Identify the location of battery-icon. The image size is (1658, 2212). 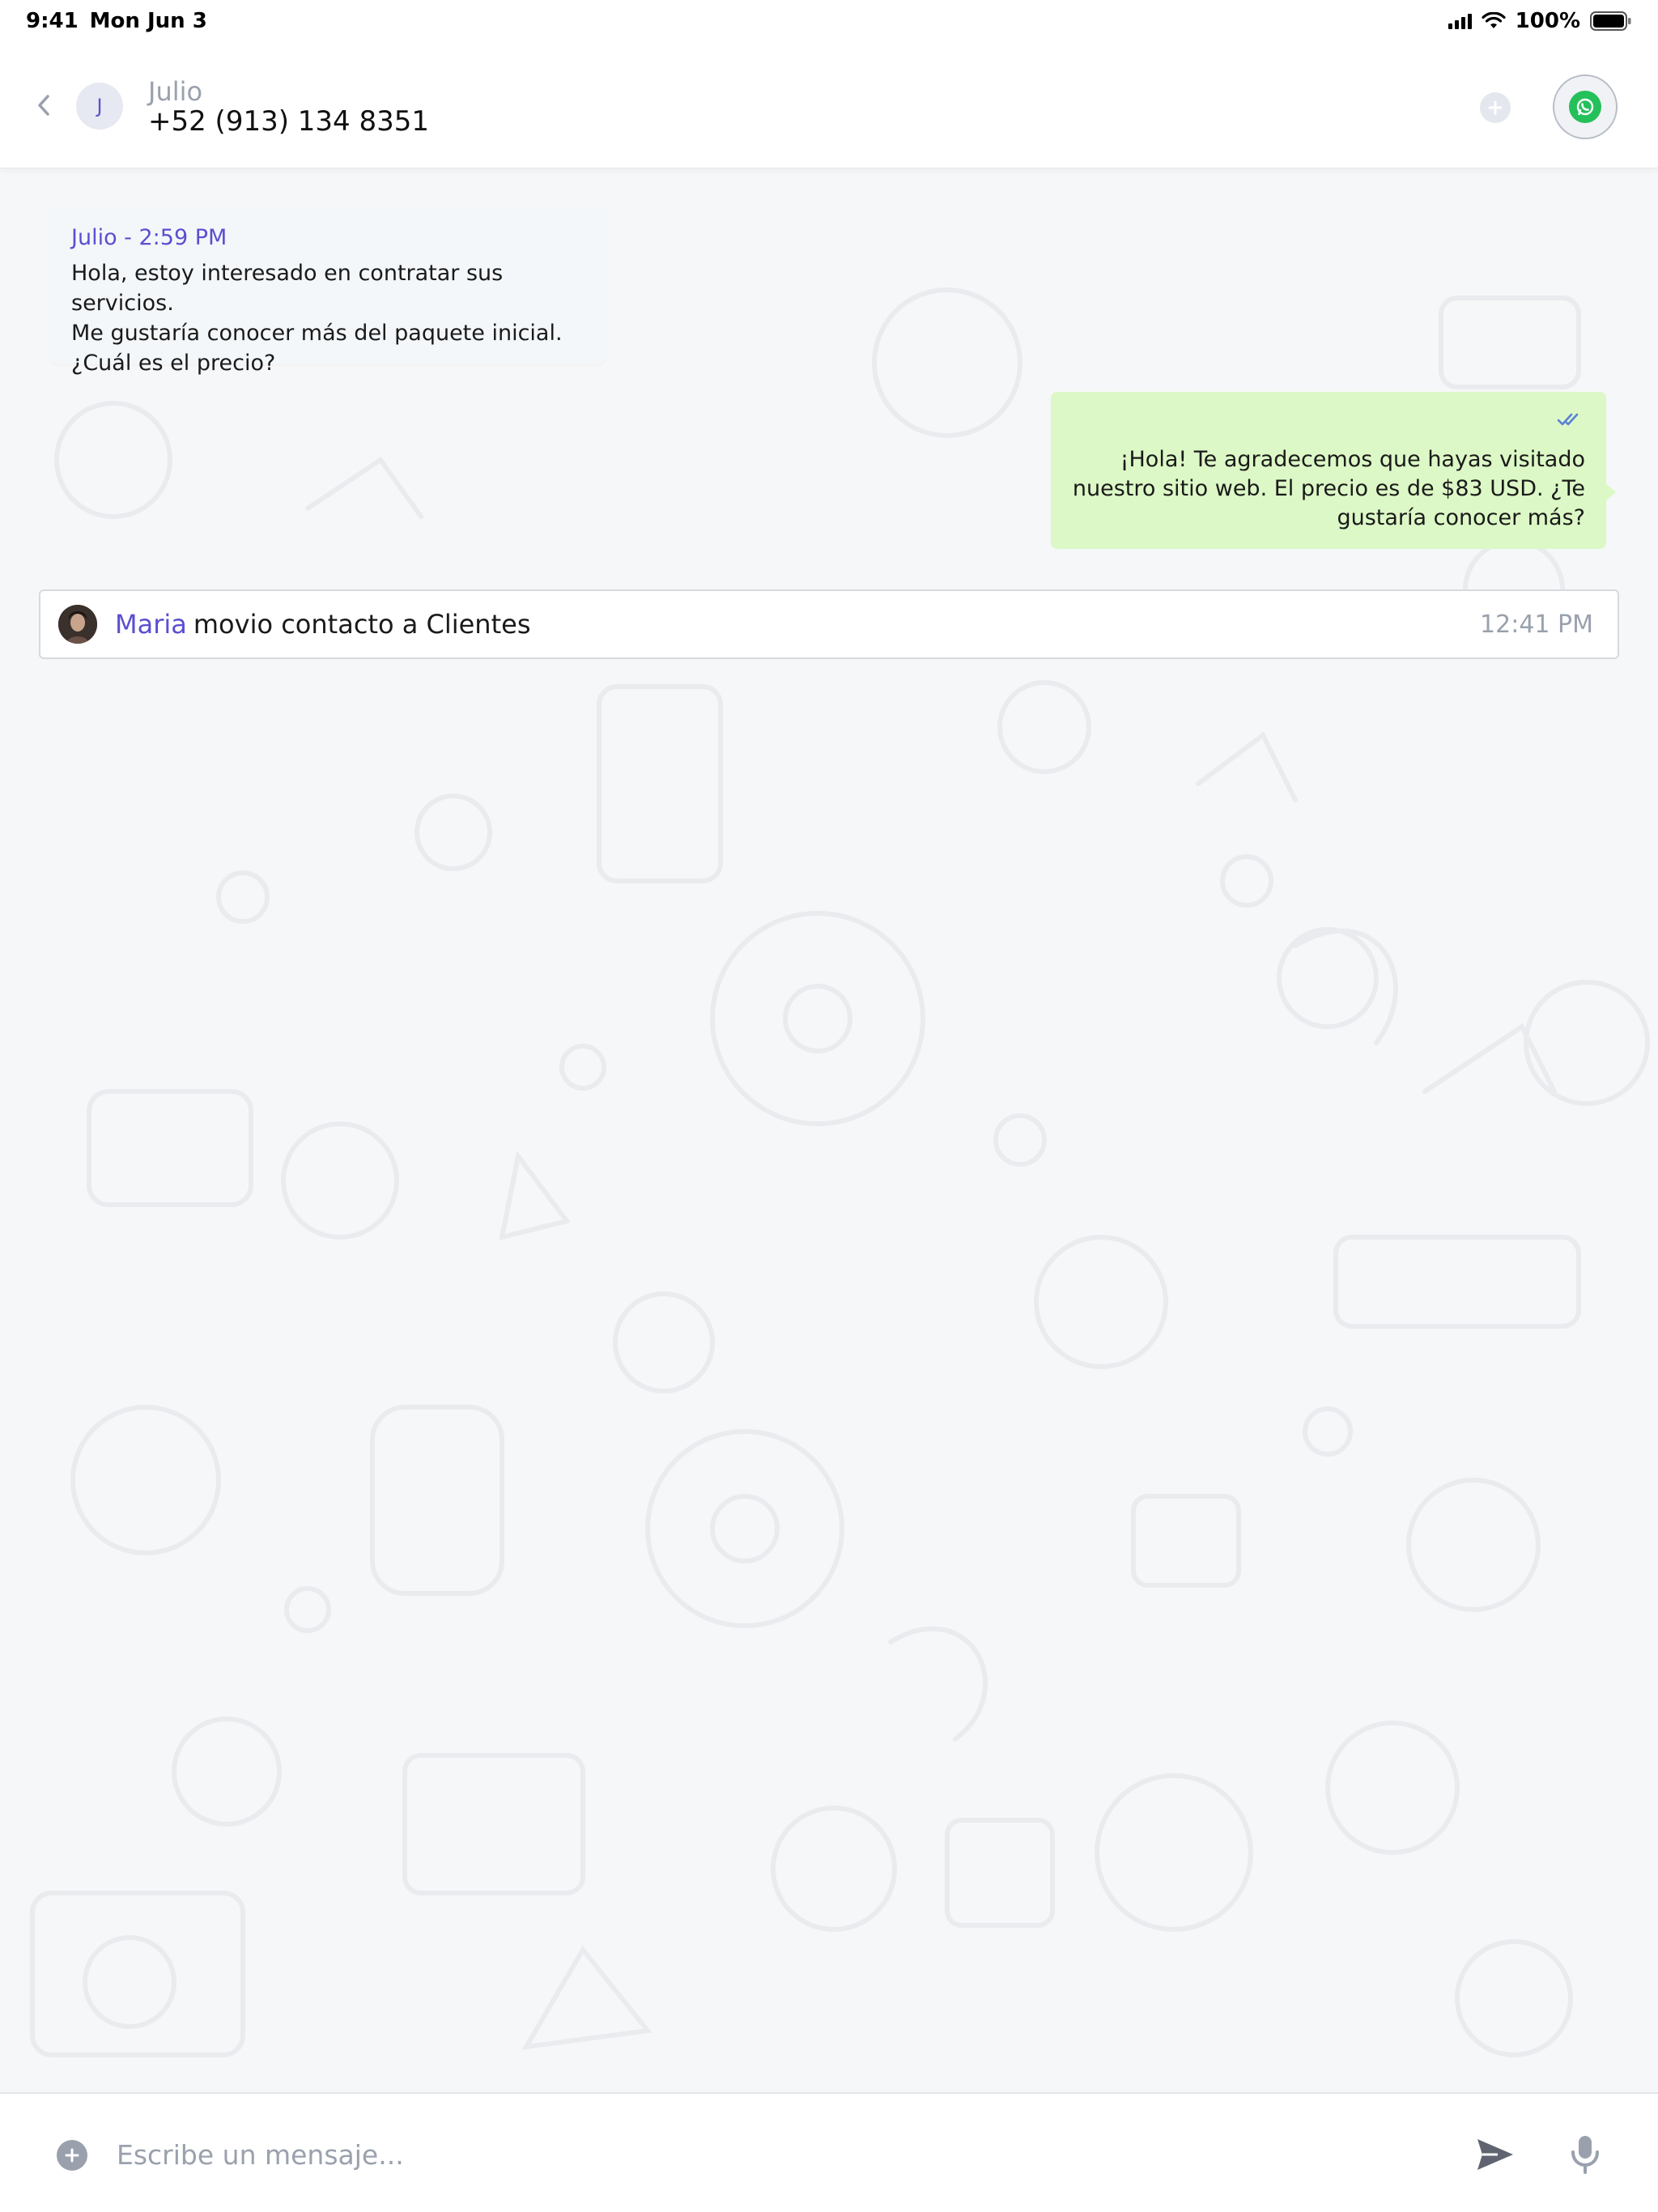
(1610, 21).